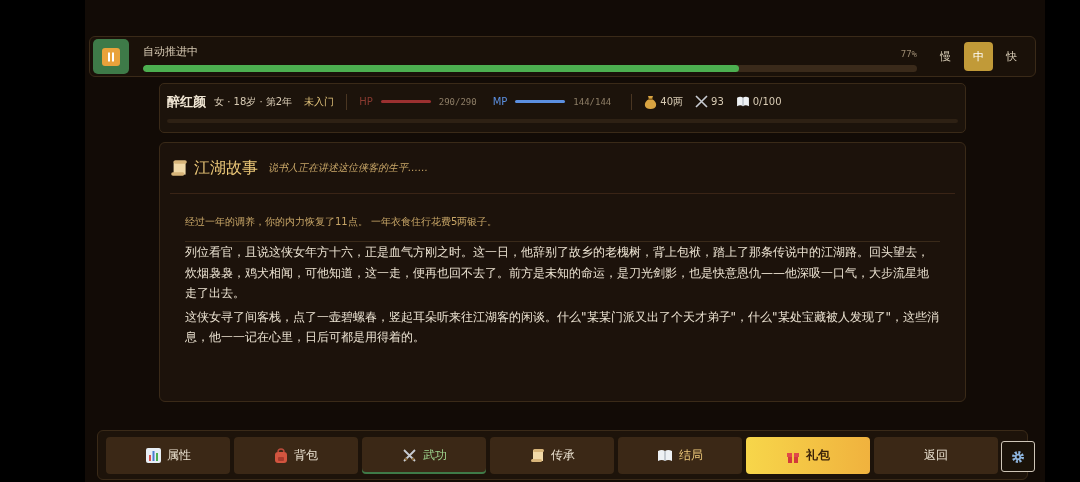 Image resolution: width=1080 pixels, height=482 pixels. What do you see at coordinates (557, 273) in the screenshot?
I see `story-paragraph: 列位看官，且说这侠女年方十六，正是血气方刚之时。这一日，他辞别了故乡的老槐树，背上包袱，踏上了那条传说中的江湖路。回头望去，炊烟袅袅，鸡犬相闻，可他知道，这一走，便再也回不去了。前方是未知的命运，是刀光剑影，也是快意恩仇——他深吸一口气，大步流星地走了出去。` at bounding box center [557, 273].